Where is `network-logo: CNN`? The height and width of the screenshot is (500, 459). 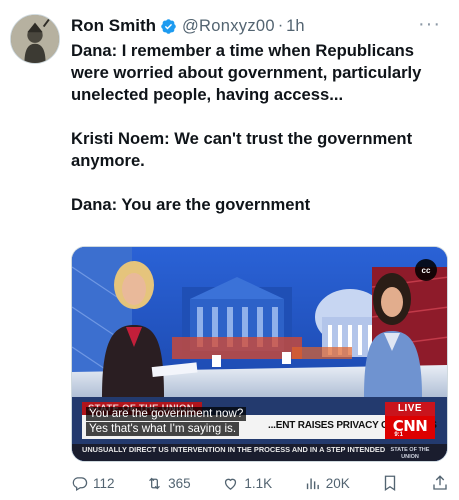
network-logo: CNN is located at coordinates (410, 427).